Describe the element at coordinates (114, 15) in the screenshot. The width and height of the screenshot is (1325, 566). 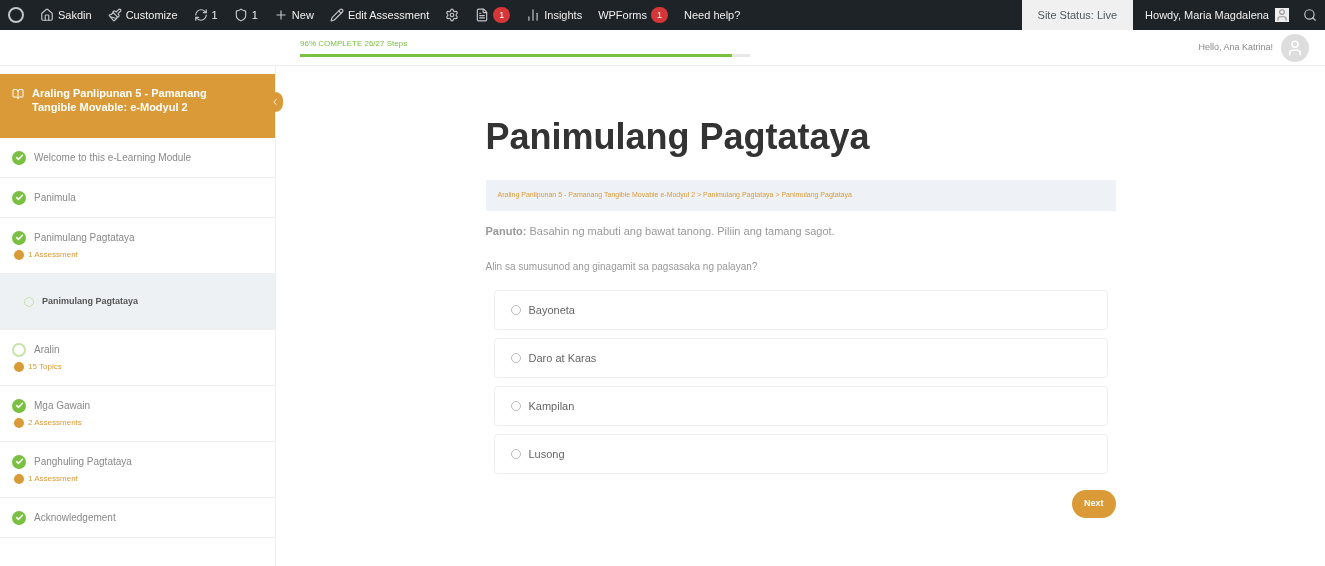
I see `brush-icon` at that location.